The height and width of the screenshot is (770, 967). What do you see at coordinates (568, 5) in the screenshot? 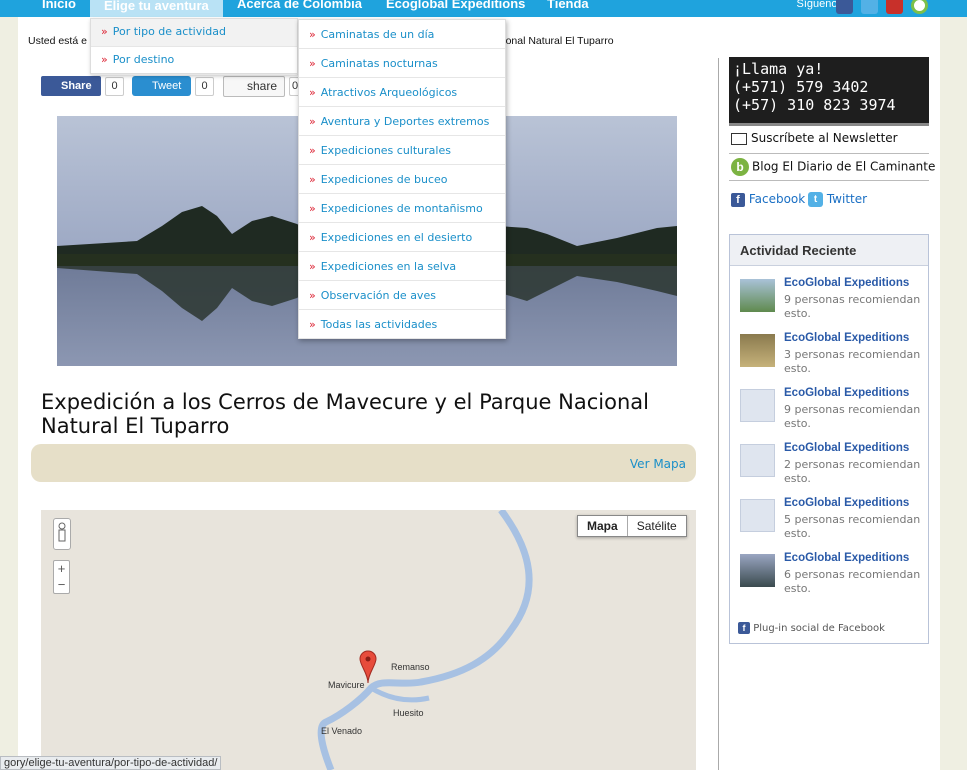
I see `nav-tienda: Tienda` at bounding box center [568, 5].